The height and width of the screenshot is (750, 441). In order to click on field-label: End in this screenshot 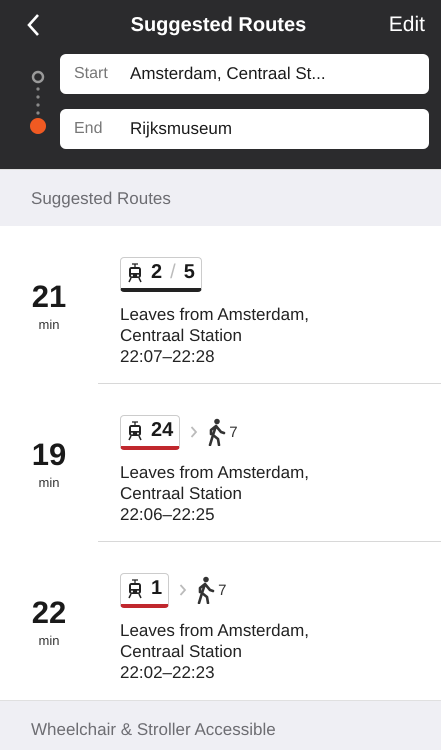, I will do `click(89, 129)`.